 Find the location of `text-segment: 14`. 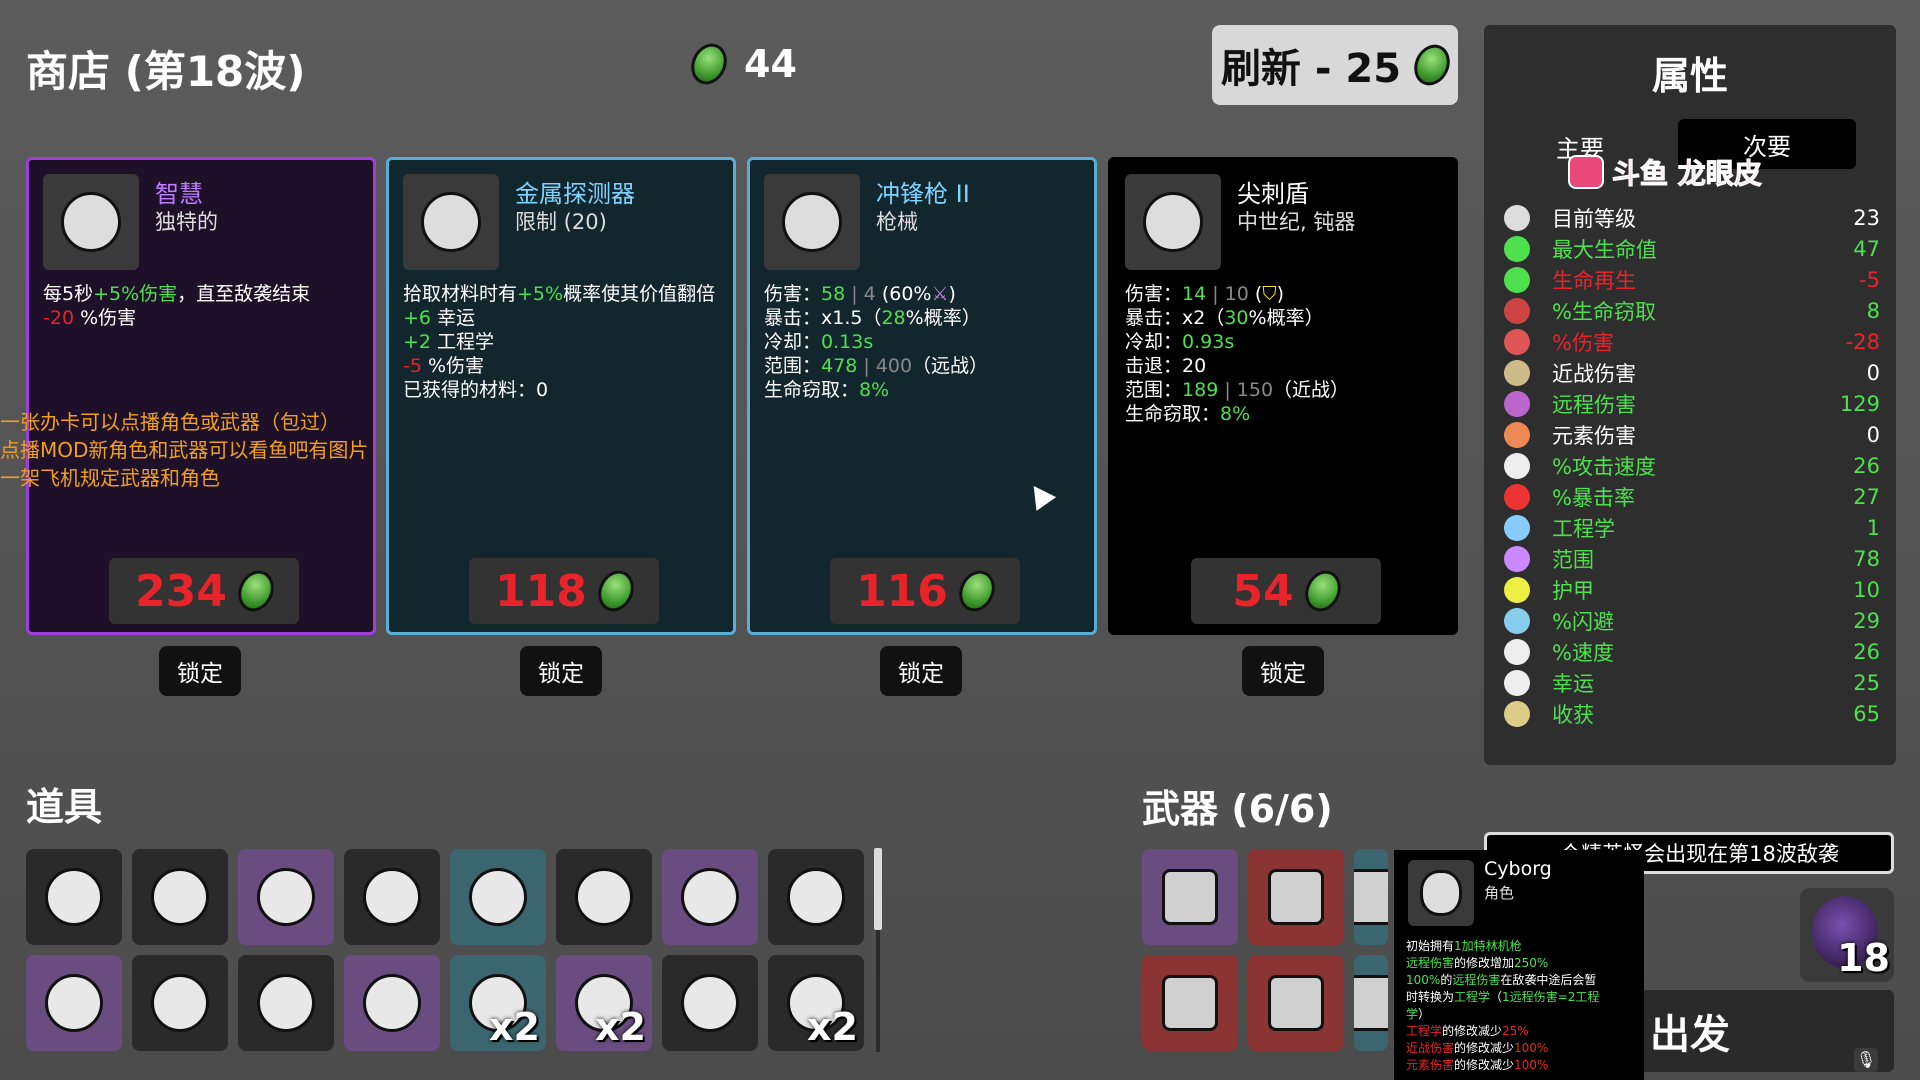

text-segment: 14 is located at coordinates (1194, 294).